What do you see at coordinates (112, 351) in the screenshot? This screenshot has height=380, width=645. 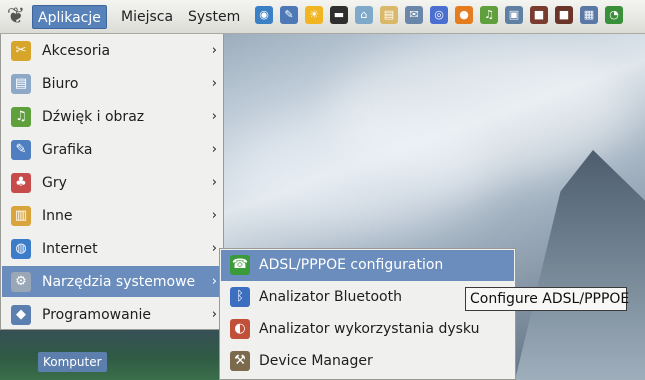 I see `forest` at bounding box center [112, 351].